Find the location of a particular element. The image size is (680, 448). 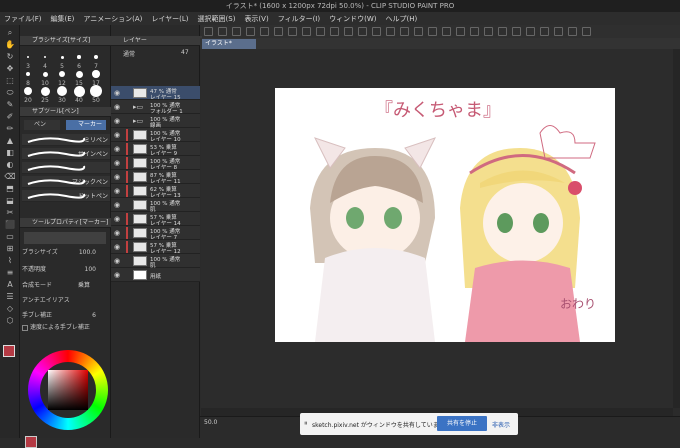

layer-panel-header: レイヤー is located at coordinates (156, 41).